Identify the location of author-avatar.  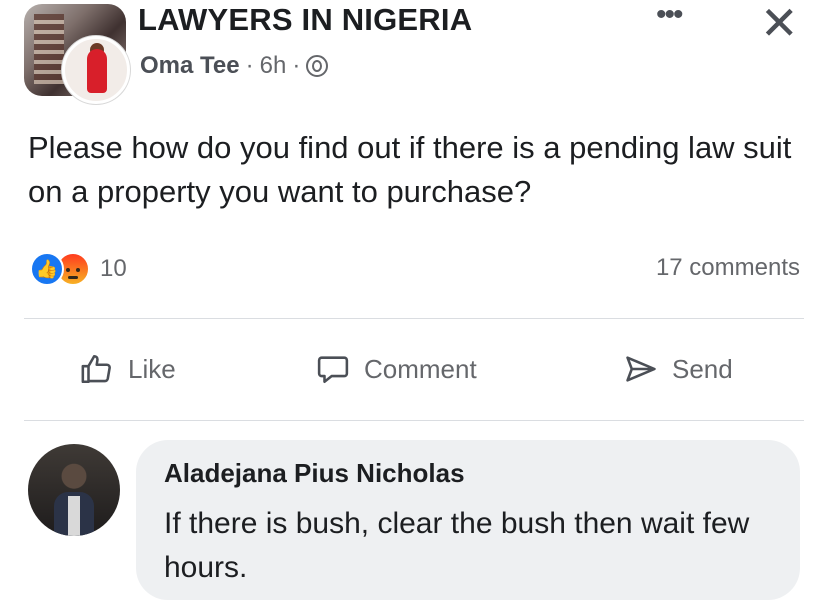
(96, 70).